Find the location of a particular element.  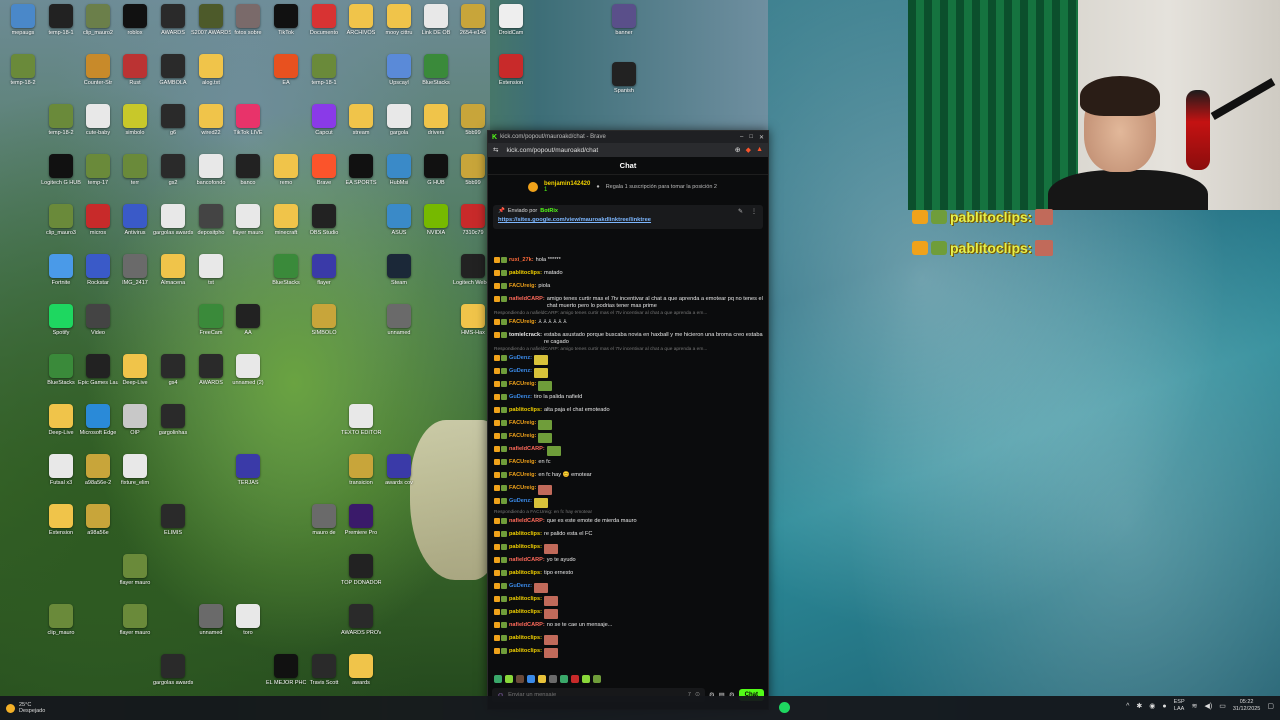

desktop-icon: temp-18-2 is located at coordinates (23, 70).